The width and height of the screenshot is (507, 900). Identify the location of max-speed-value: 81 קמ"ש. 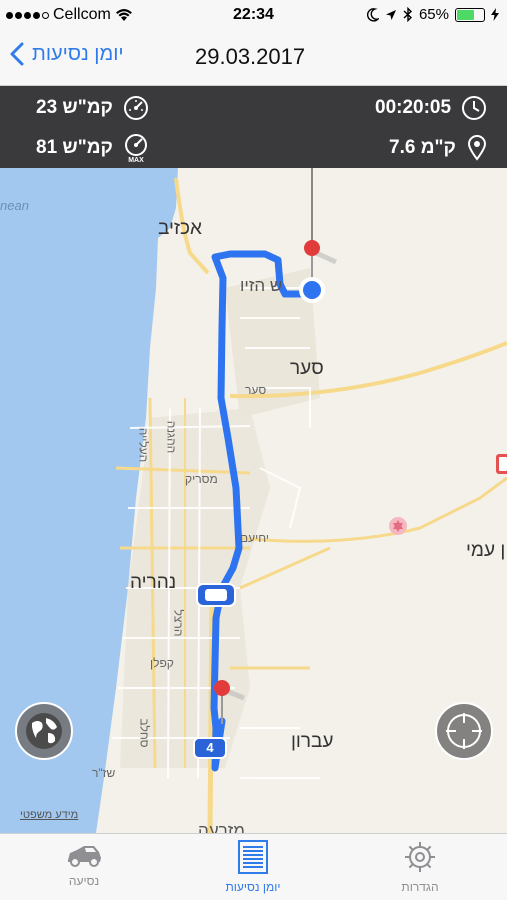
(74, 147).